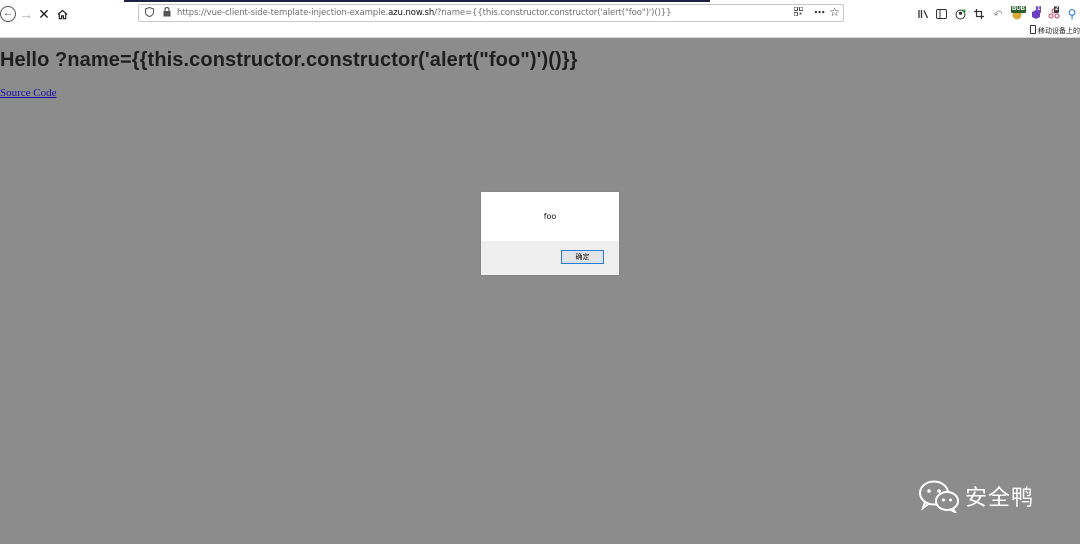 The height and width of the screenshot is (544, 1080). What do you see at coordinates (960, 14) in the screenshot?
I see `account-icon` at bounding box center [960, 14].